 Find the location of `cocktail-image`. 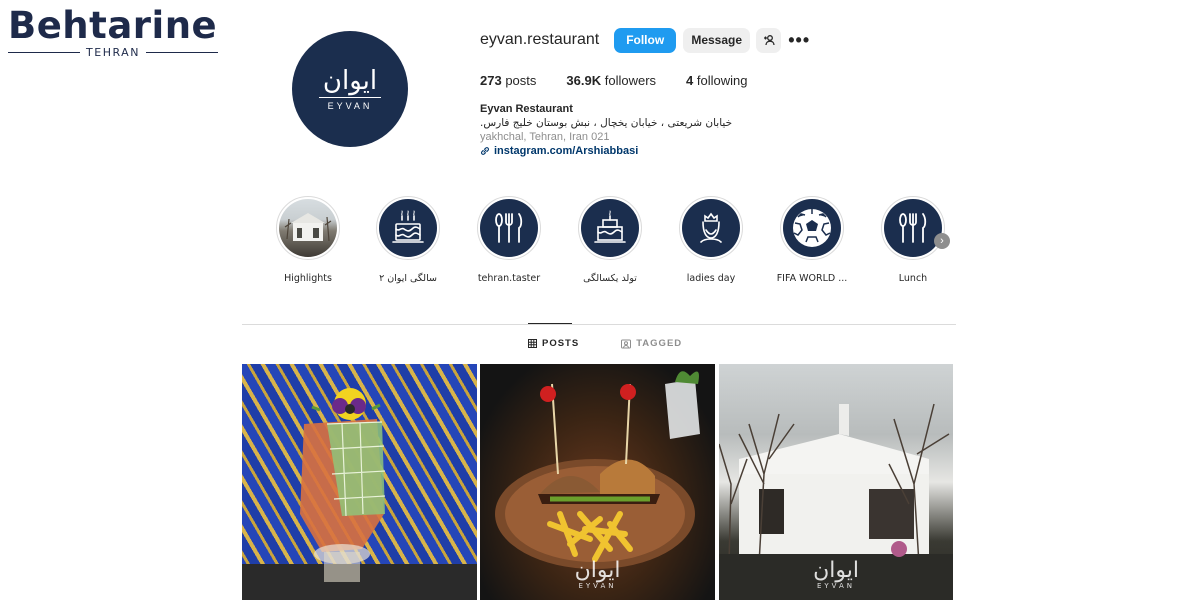

cocktail-image is located at coordinates (359, 494).